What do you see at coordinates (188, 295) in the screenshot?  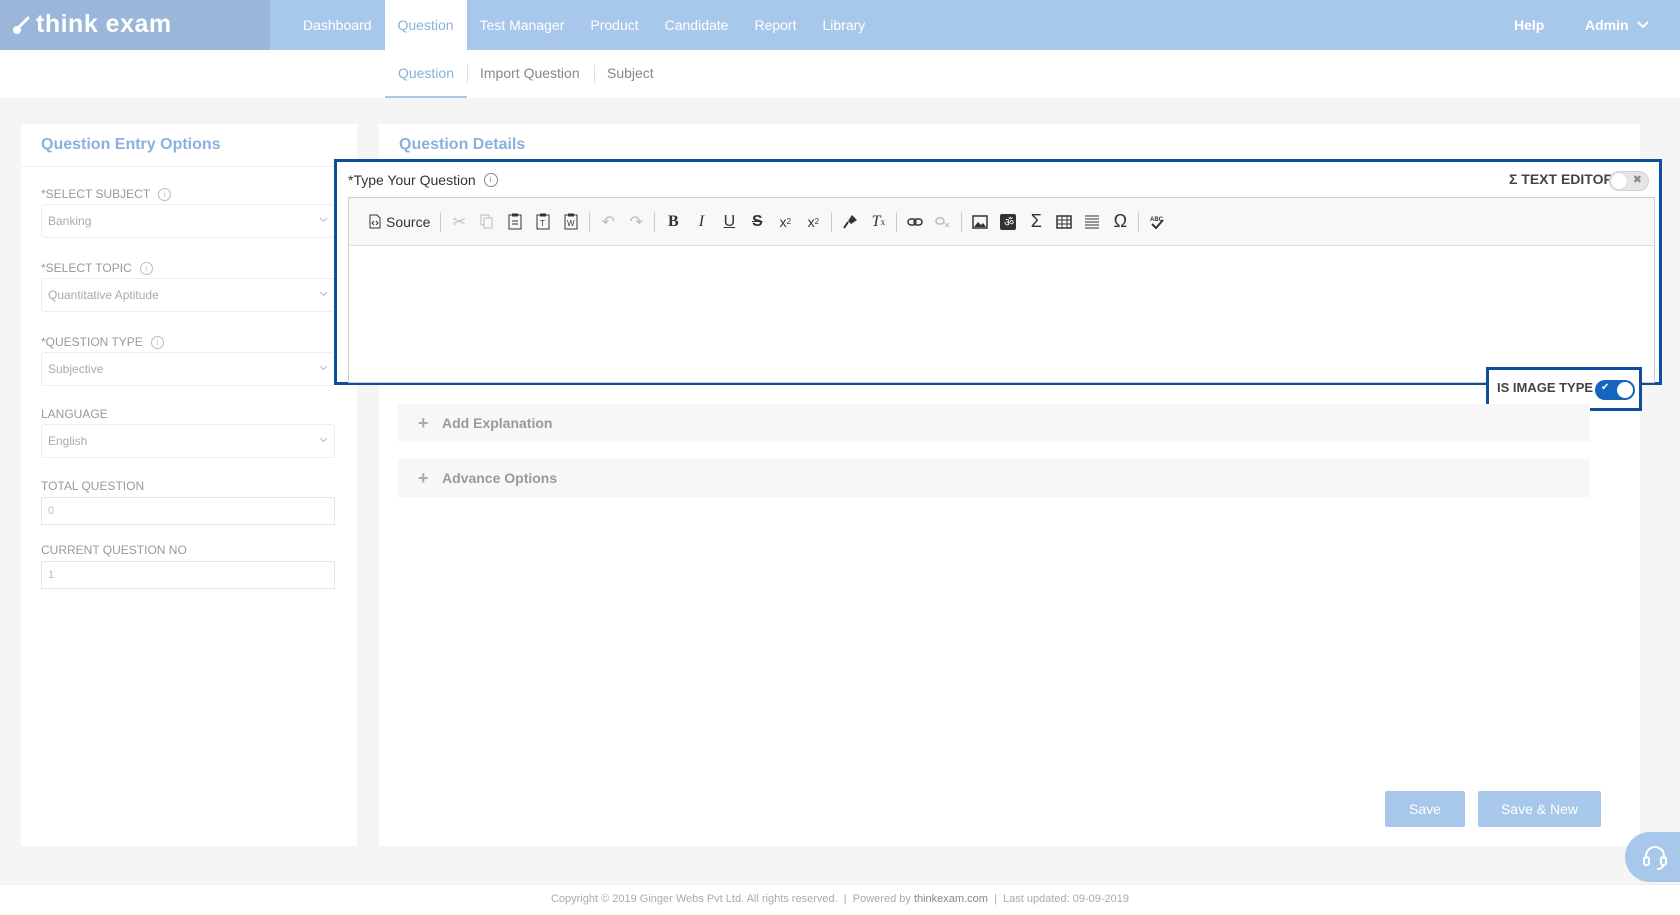 I see `select-topic-dropdown: Quantitative Aptitude` at bounding box center [188, 295].